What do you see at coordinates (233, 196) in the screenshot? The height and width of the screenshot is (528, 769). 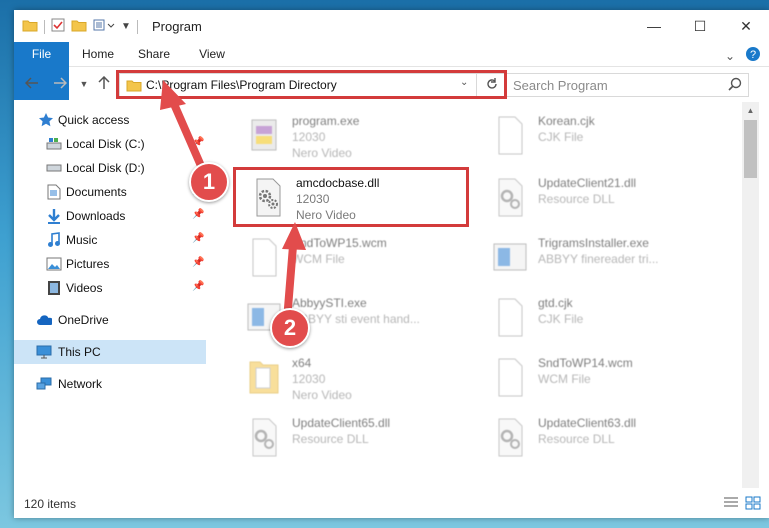 I see `annotation-arrows` at bounding box center [233, 196].